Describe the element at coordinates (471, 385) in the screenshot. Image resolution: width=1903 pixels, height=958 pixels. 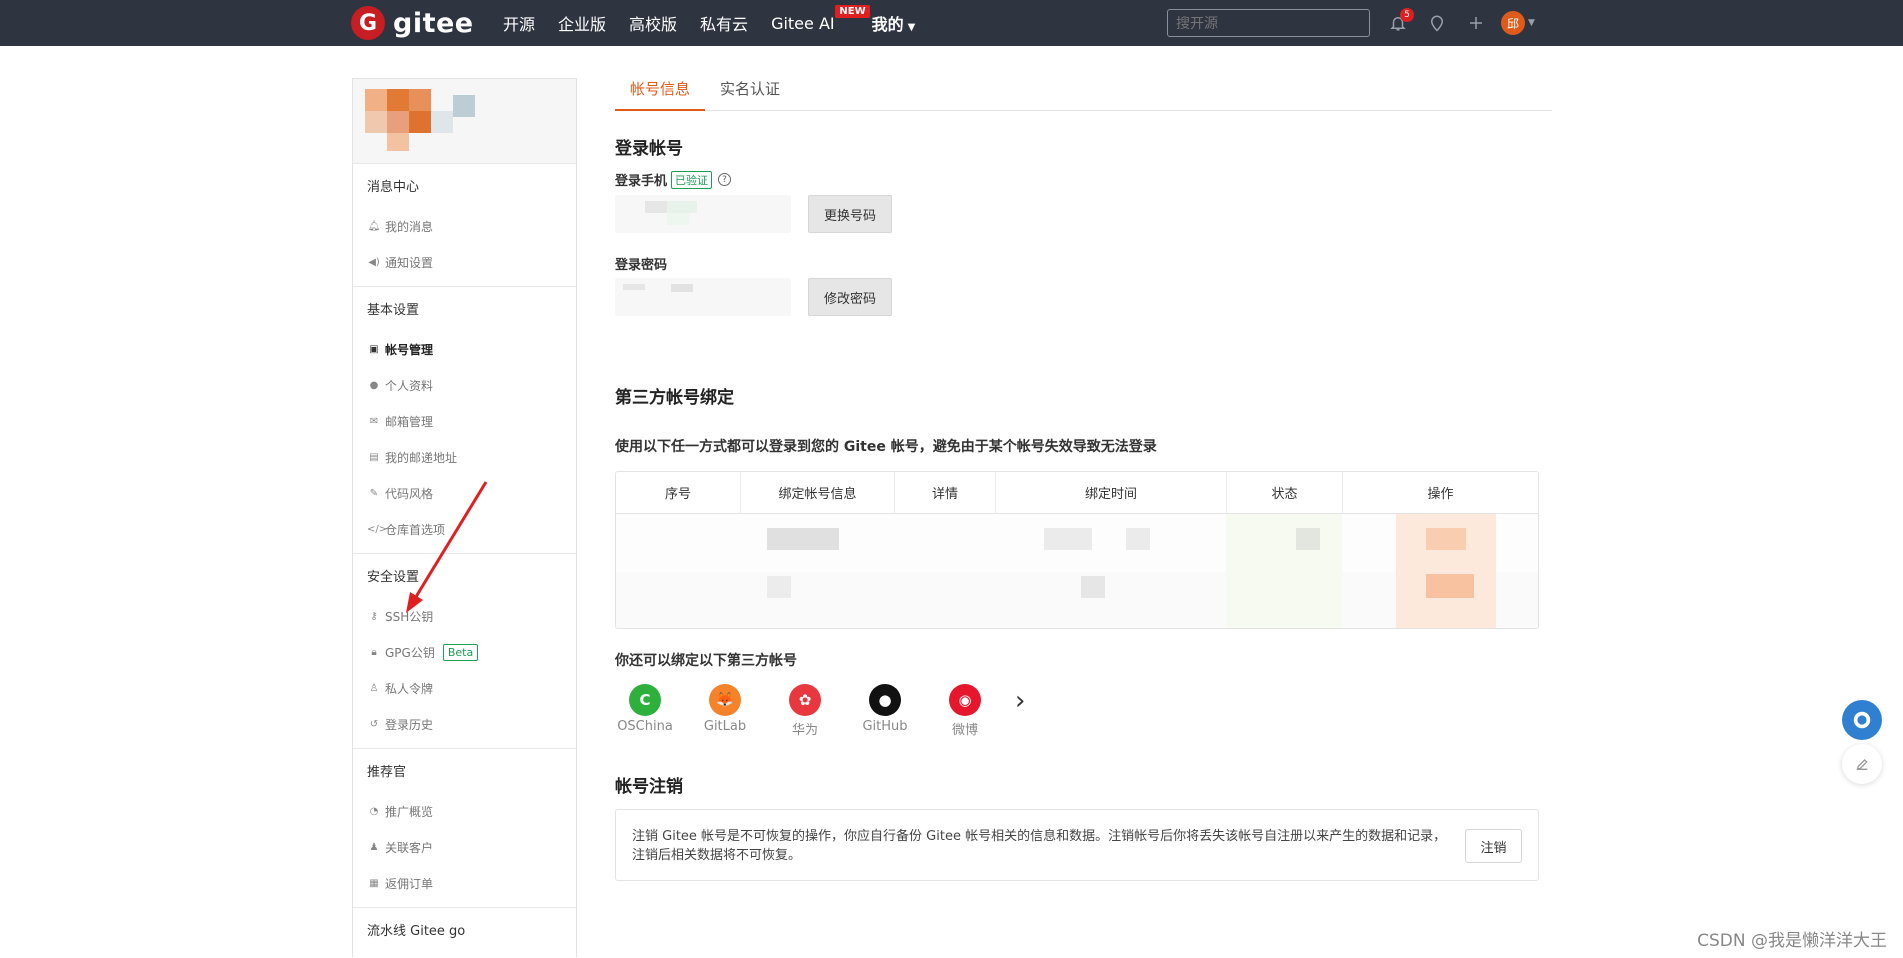
I see `sidebar-item-profile: ● 个人资料` at that location.